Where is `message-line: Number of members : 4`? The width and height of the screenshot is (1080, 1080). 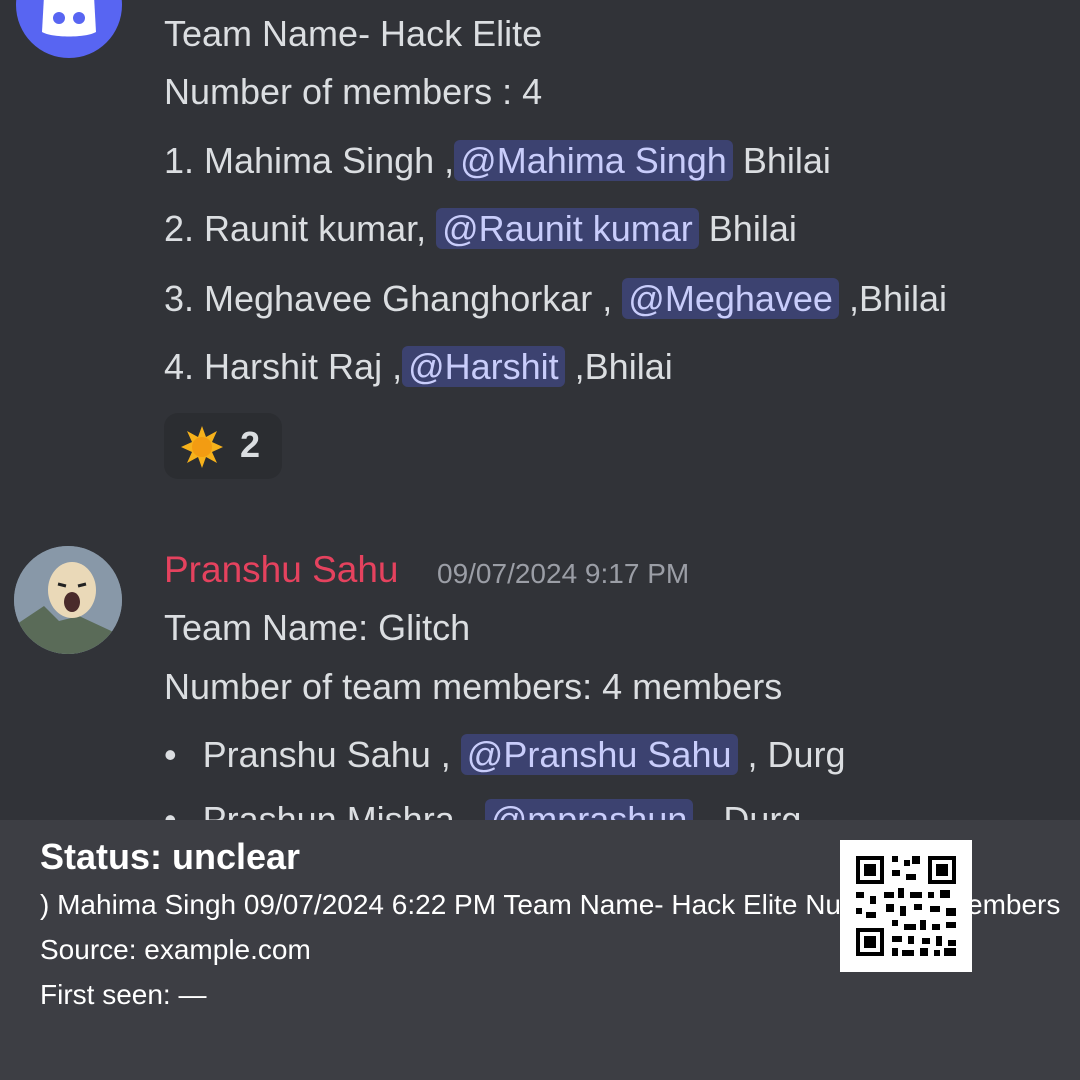
message-line: Number of members : 4 is located at coordinates (353, 91).